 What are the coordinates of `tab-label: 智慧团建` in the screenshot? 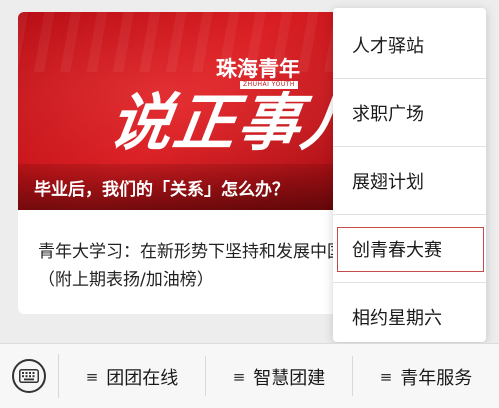 It's located at (289, 378).